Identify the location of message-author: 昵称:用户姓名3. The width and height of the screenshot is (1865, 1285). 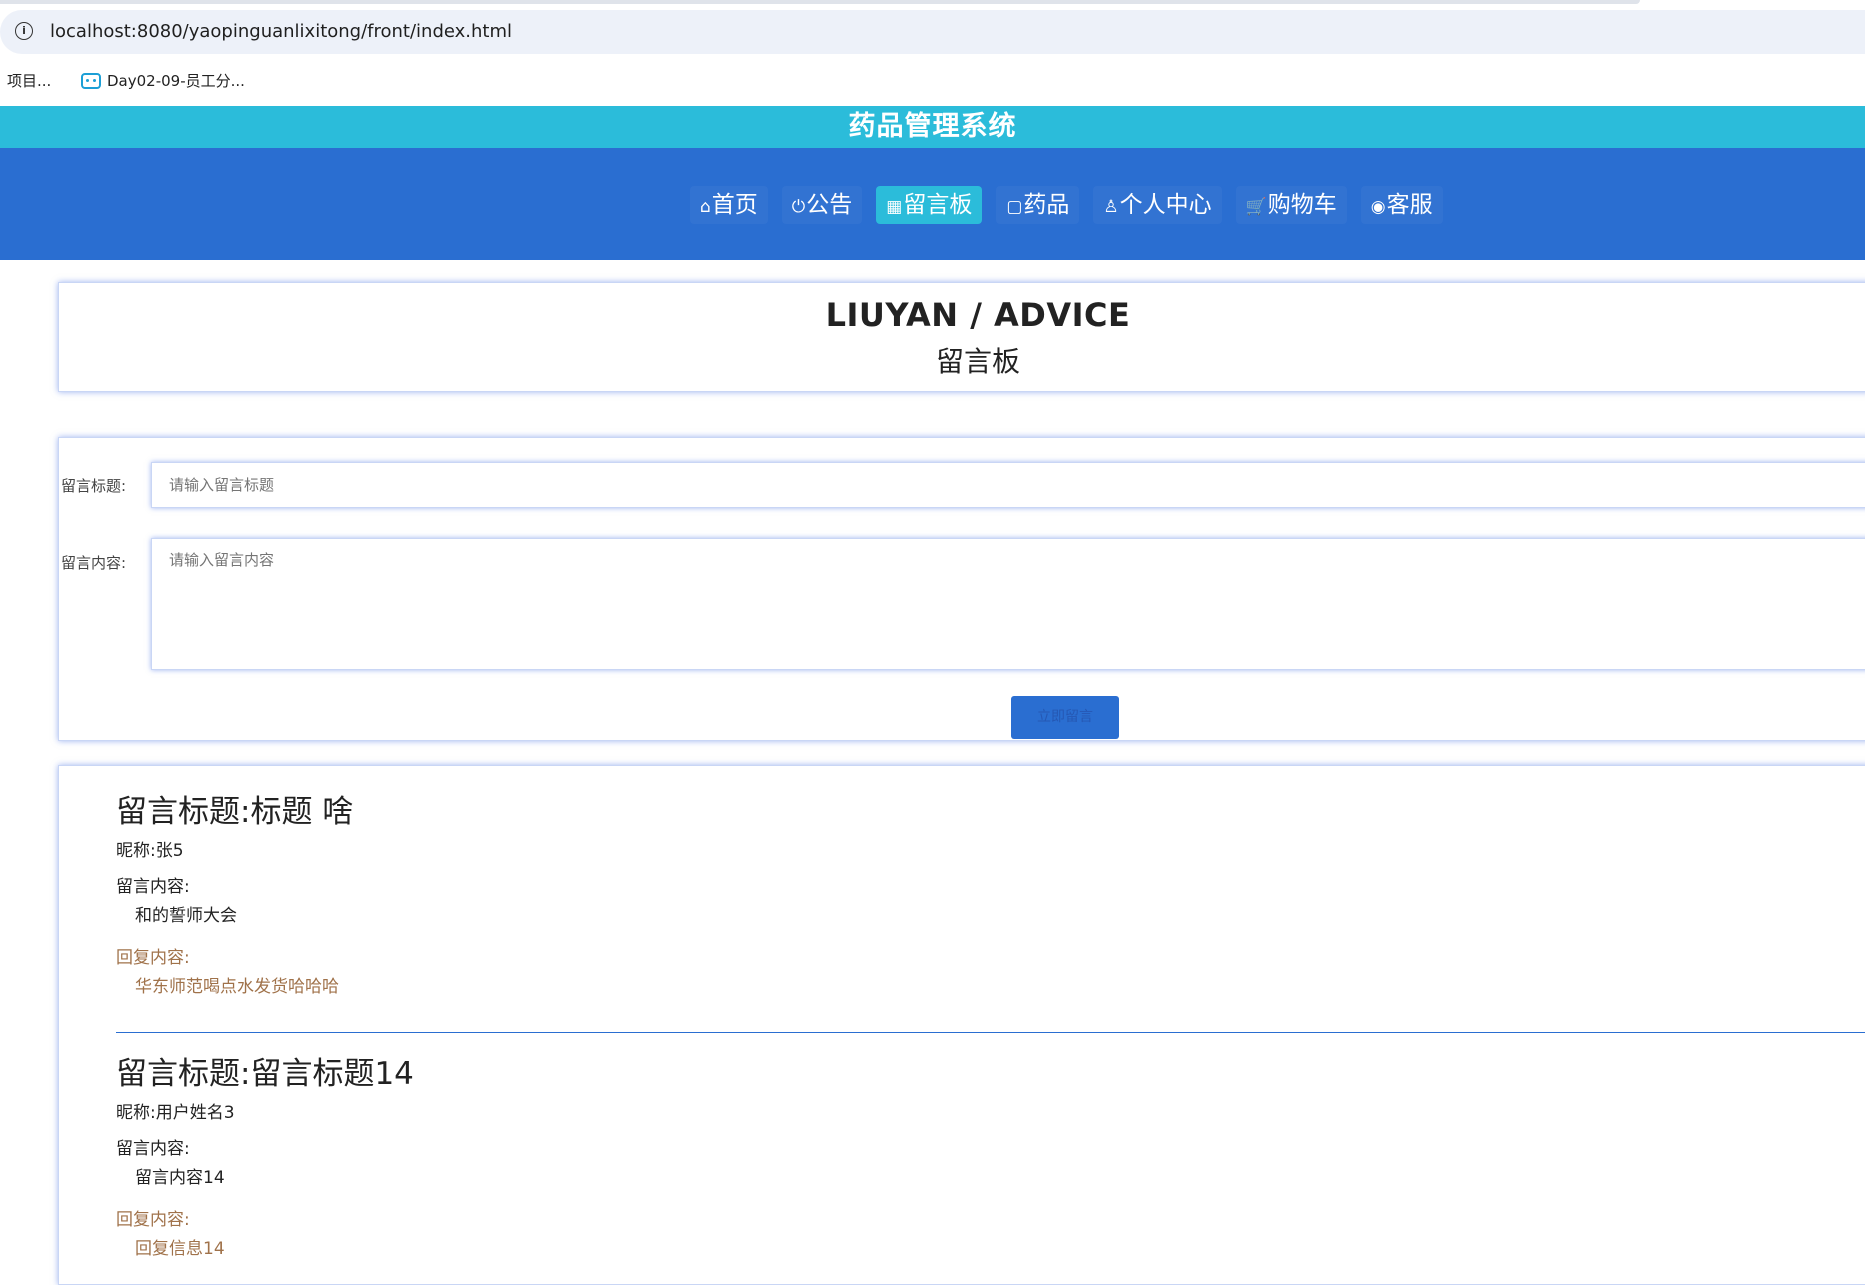
(175, 1113).